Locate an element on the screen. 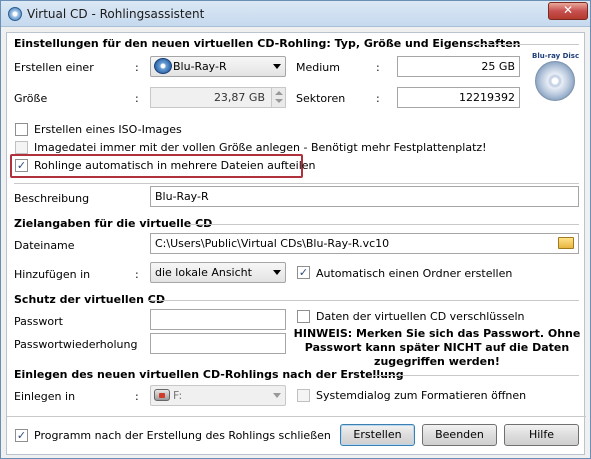 This screenshot has width=591, height=459. window-title: Virtual CD - Rohlingsassistent is located at coordinates (116, 14).